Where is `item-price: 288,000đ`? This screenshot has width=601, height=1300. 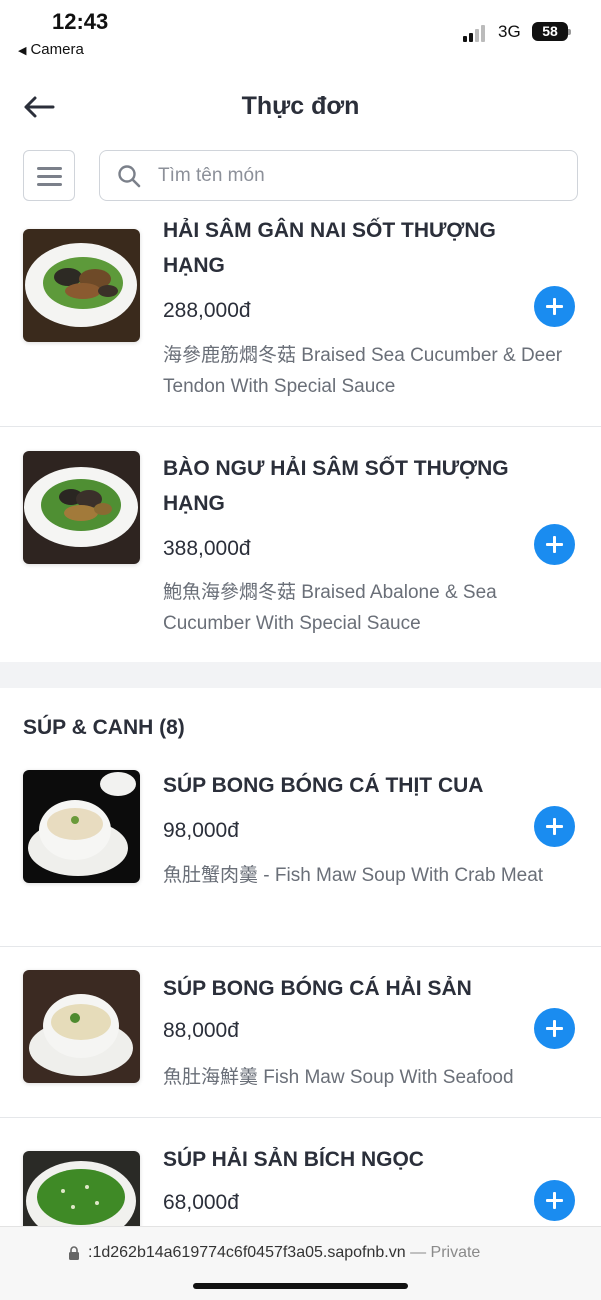 item-price: 288,000đ is located at coordinates (207, 310).